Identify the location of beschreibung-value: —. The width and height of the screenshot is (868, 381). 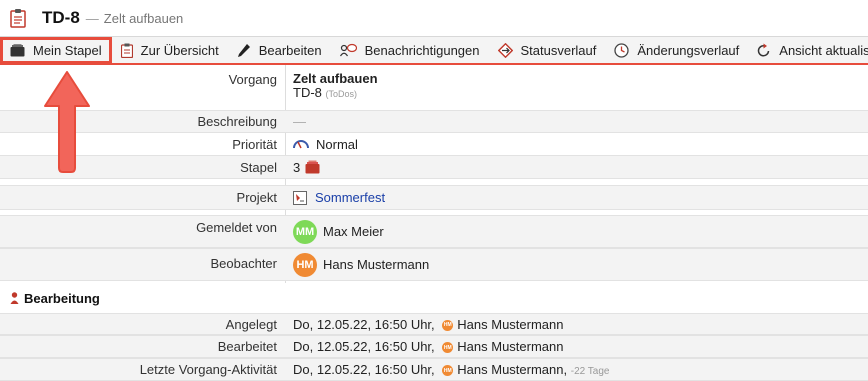
(299, 121).